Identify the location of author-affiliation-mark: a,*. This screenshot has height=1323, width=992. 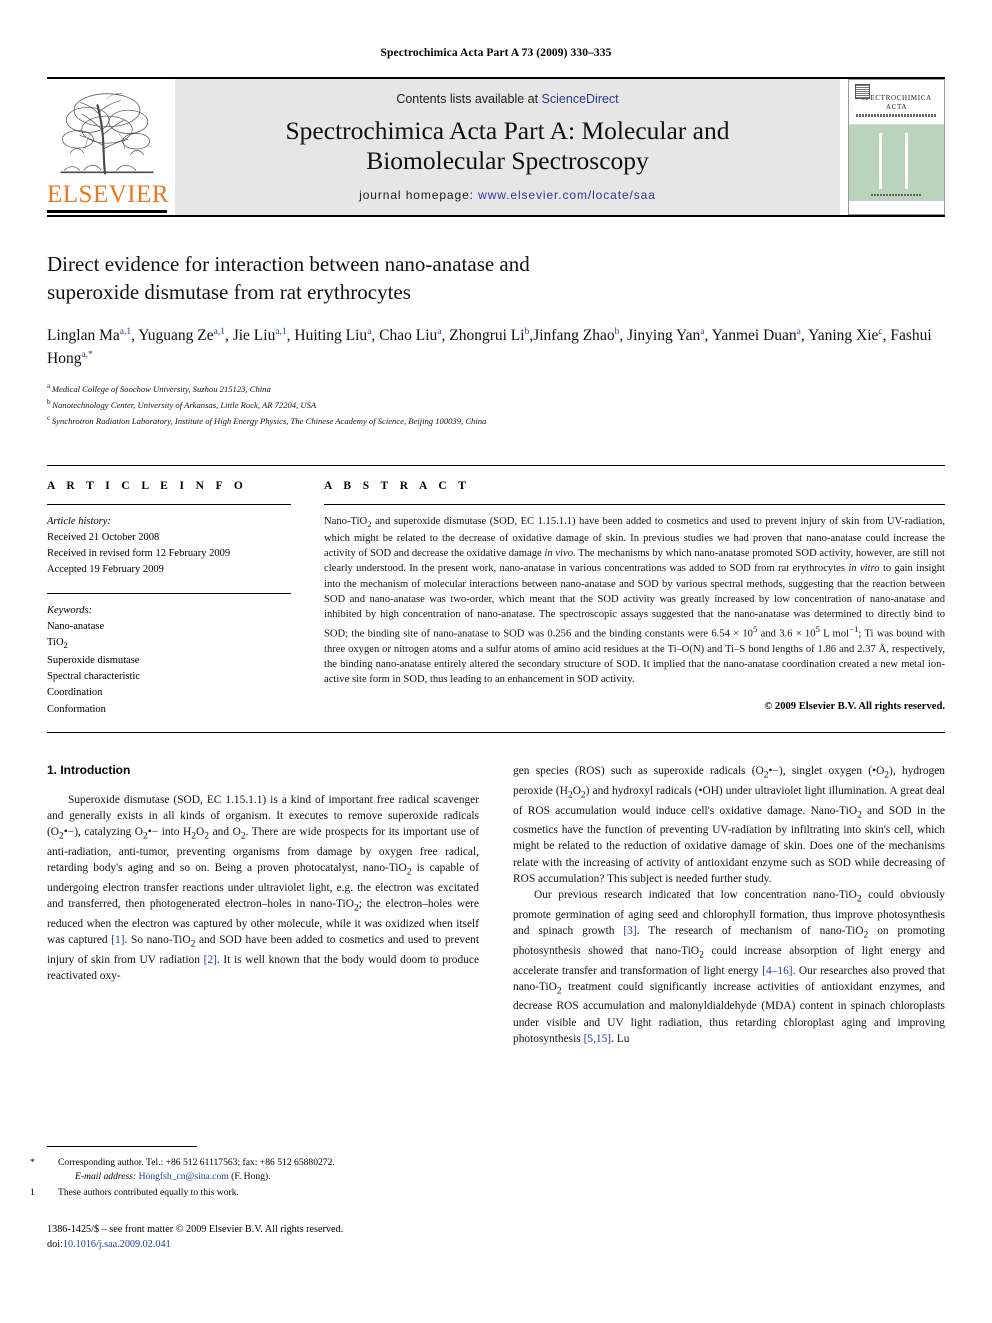
(87, 354).